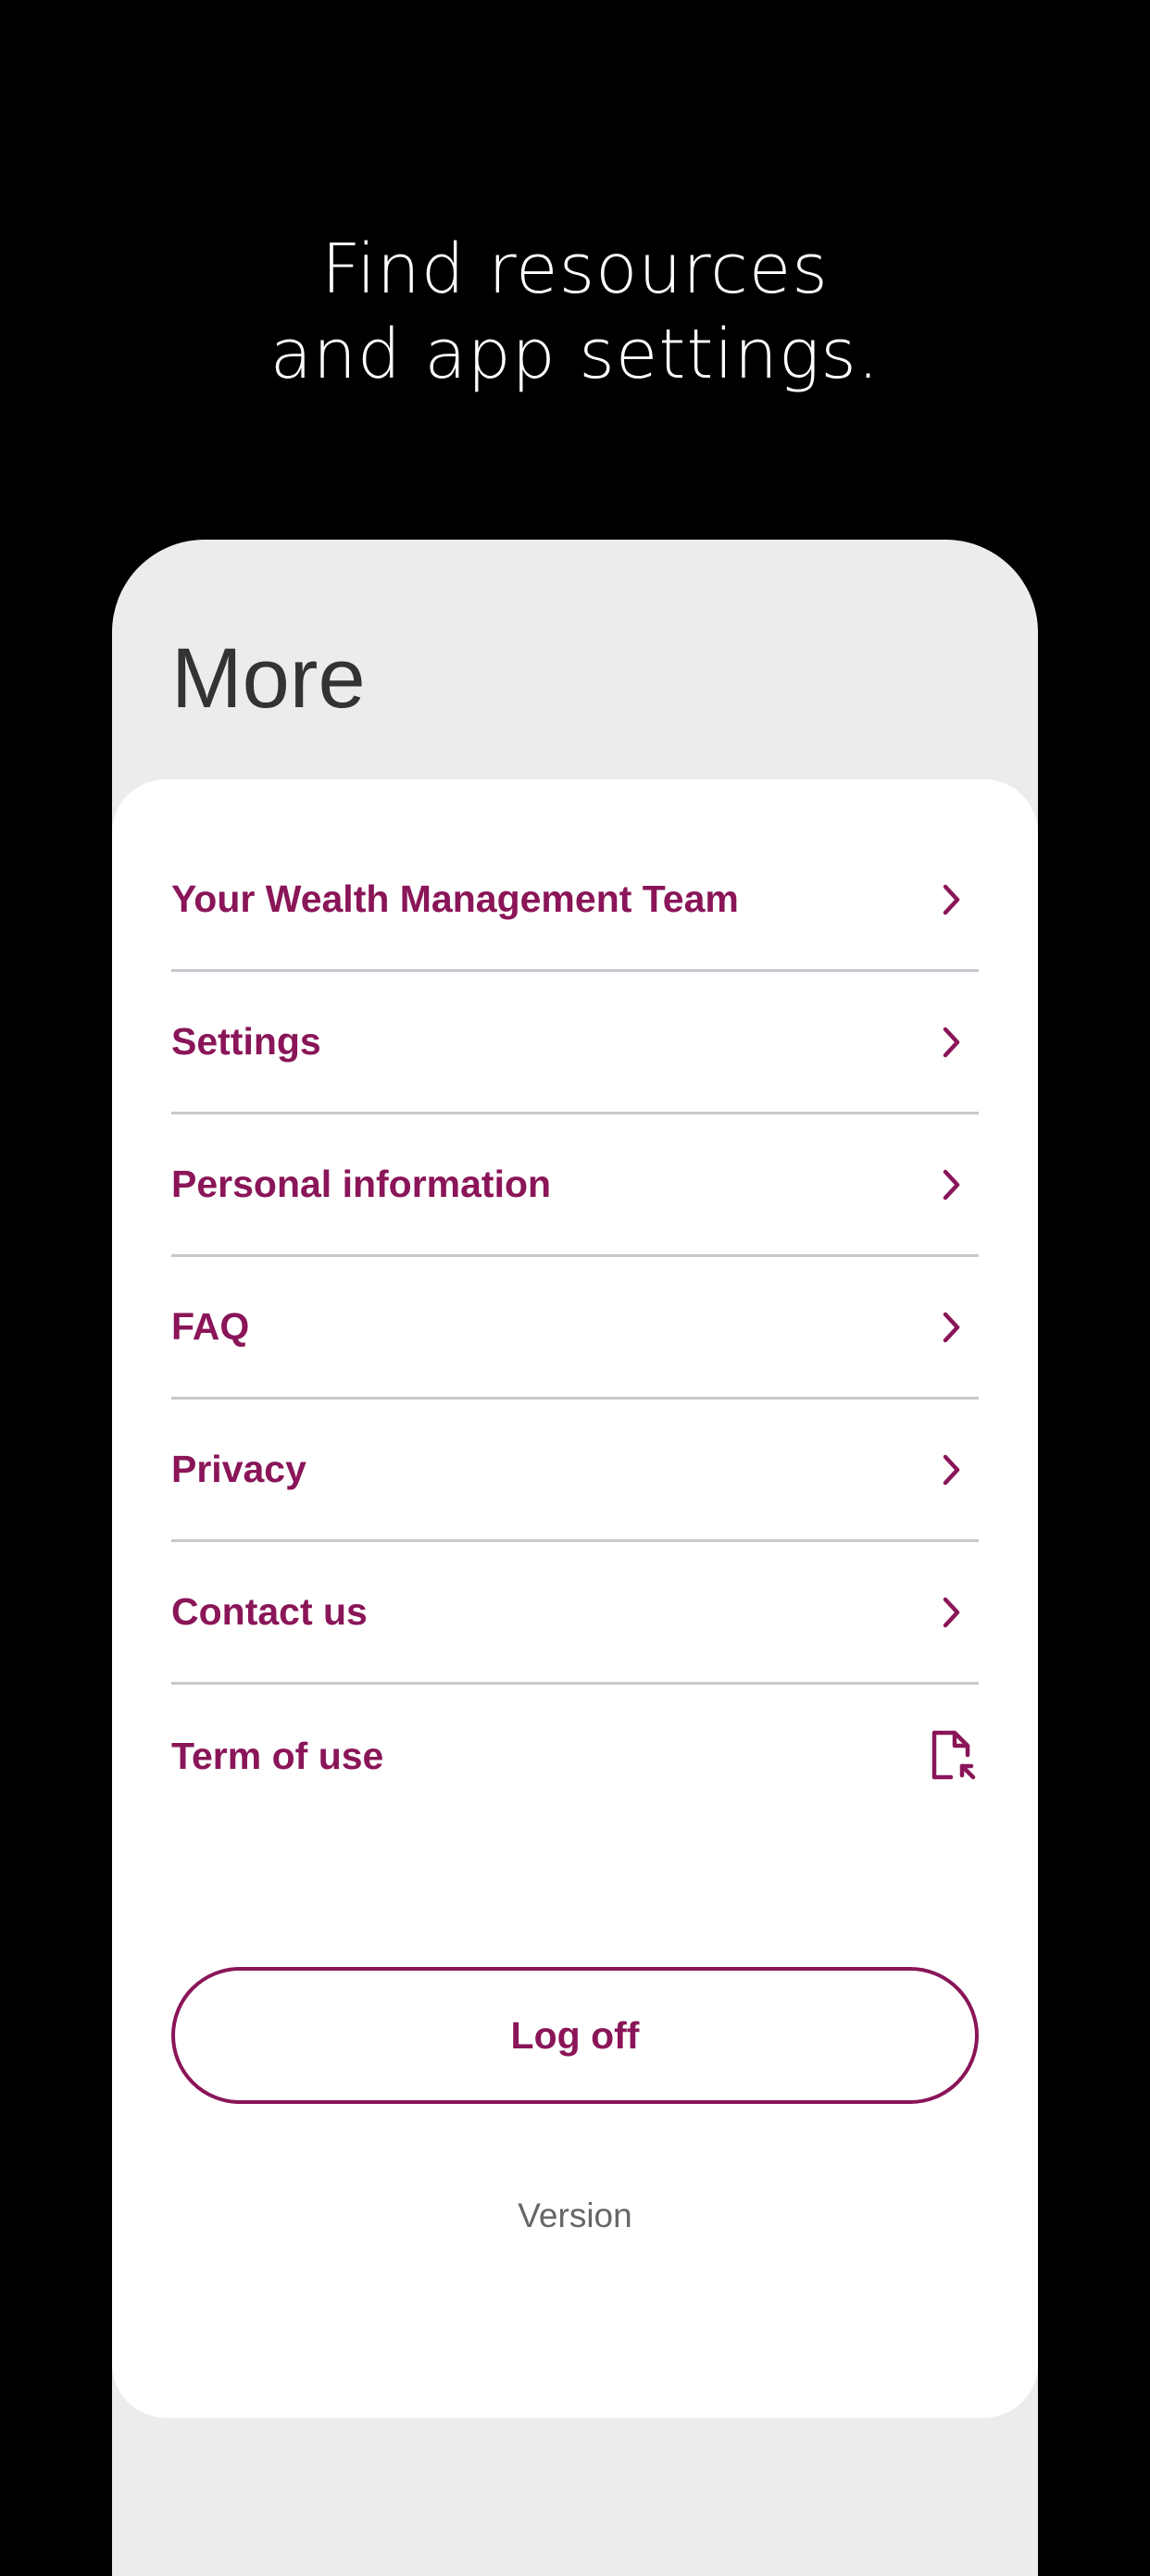 The height and width of the screenshot is (2576, 1150). Describe the element at coordinates (575, 269) in the screenshot. I see `promo-headline-line-1: Find resources` at that location.